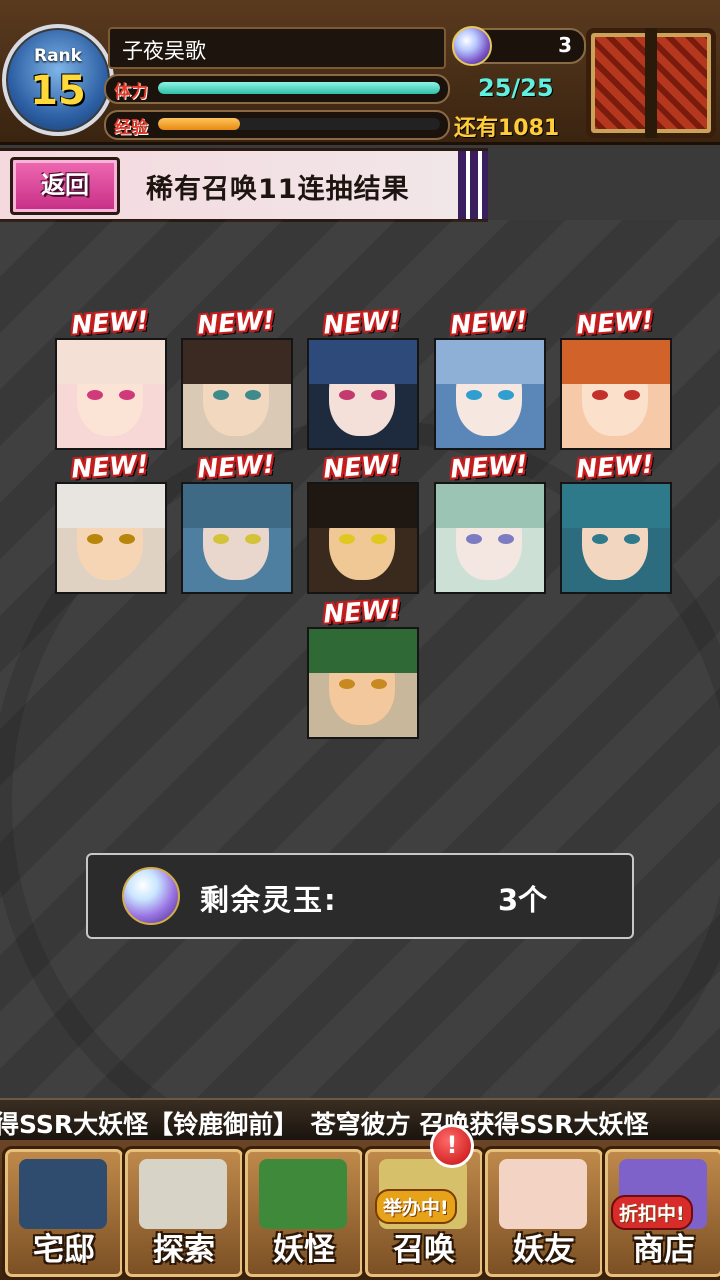 The image size is (720, 1280). I want to click on rank-badge: Rank 15, so click(58, 80).